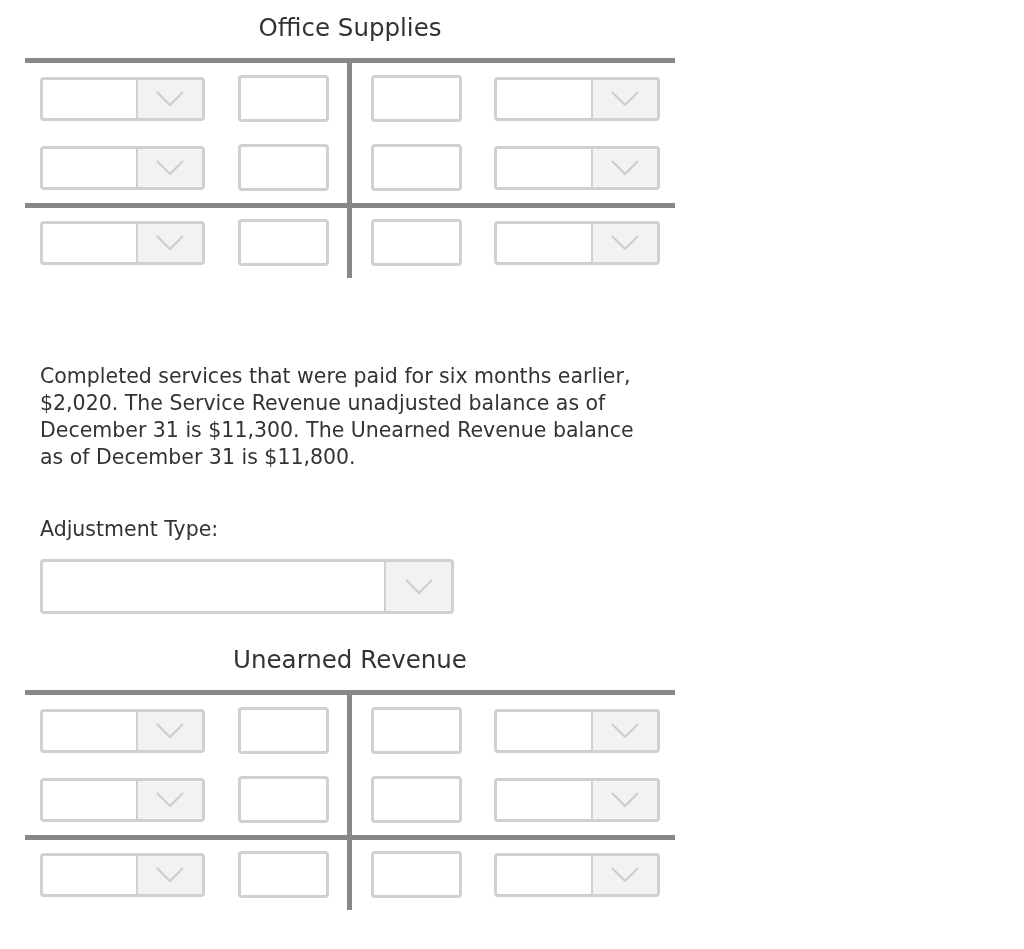 The height and width of the screenshot is (949, 1024). Describe the element at coordinates (350, 660) in the screenshot. I see `account-title: Unearned Revenue` at that location.